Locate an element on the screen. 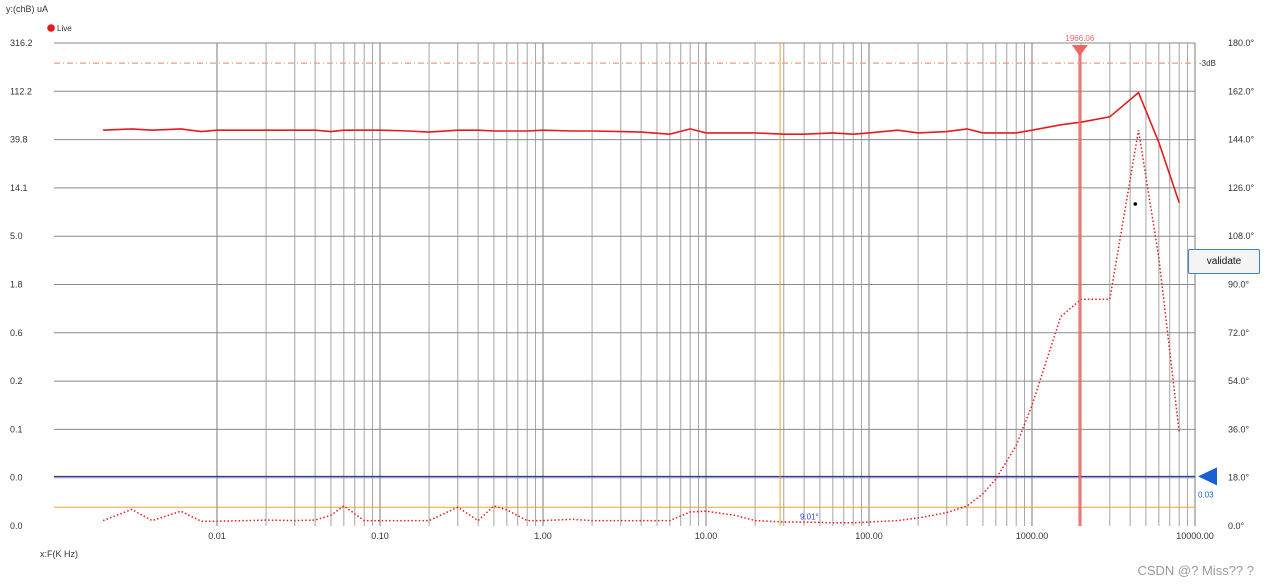  legend-live-dot is located at coordinates (51, 28).